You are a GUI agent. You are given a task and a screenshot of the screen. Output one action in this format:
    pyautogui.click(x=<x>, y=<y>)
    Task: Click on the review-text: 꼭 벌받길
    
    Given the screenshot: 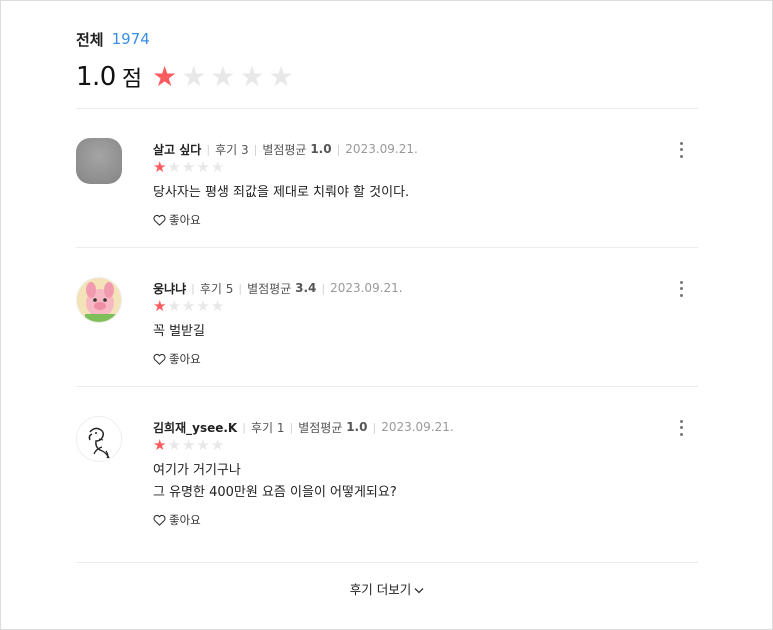 What is the action you would take?
    pyautogui.click(x=179, y=331)
    